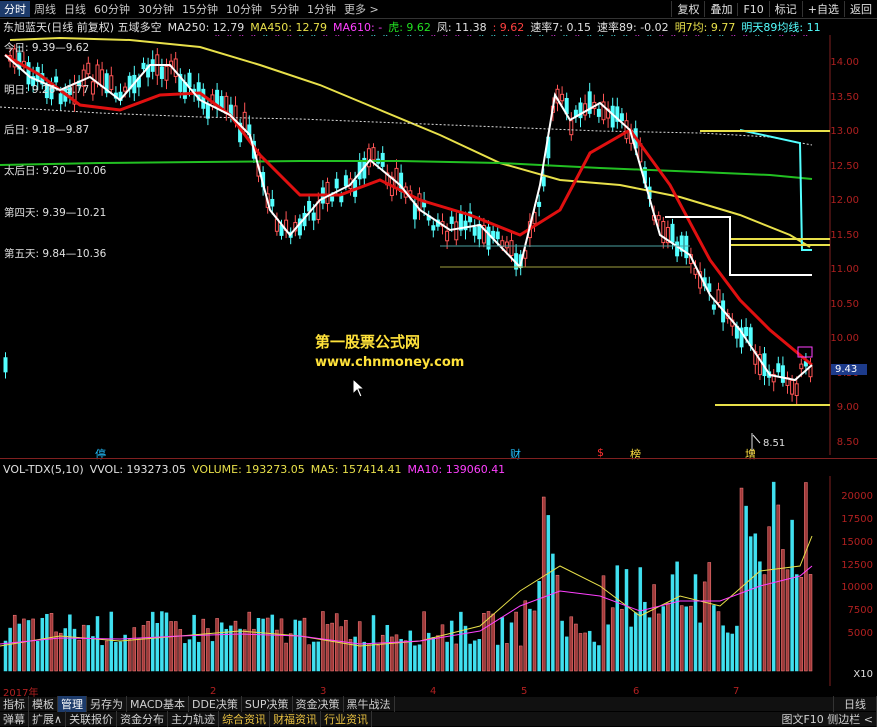 This screenshot has width=877, height=727. I want to click on period-select: 日线, so click(855, 704).